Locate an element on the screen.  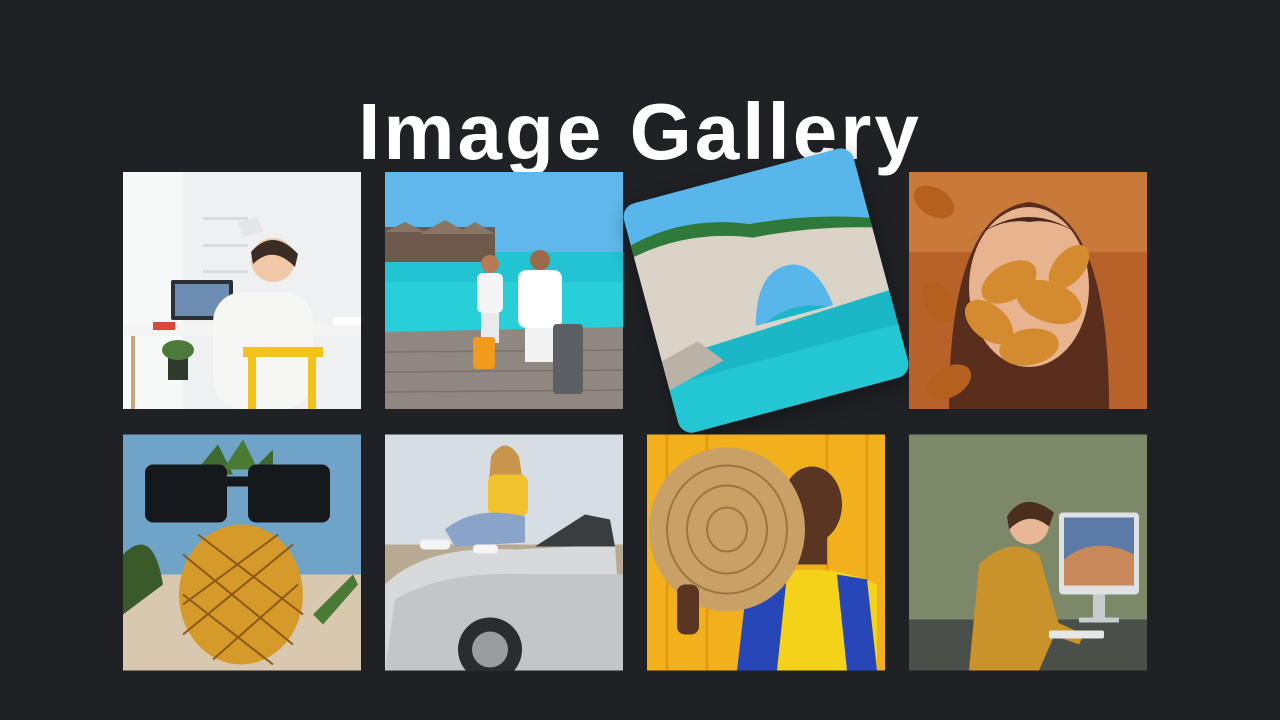
designer-photo is located at coordinates (1028, 552).